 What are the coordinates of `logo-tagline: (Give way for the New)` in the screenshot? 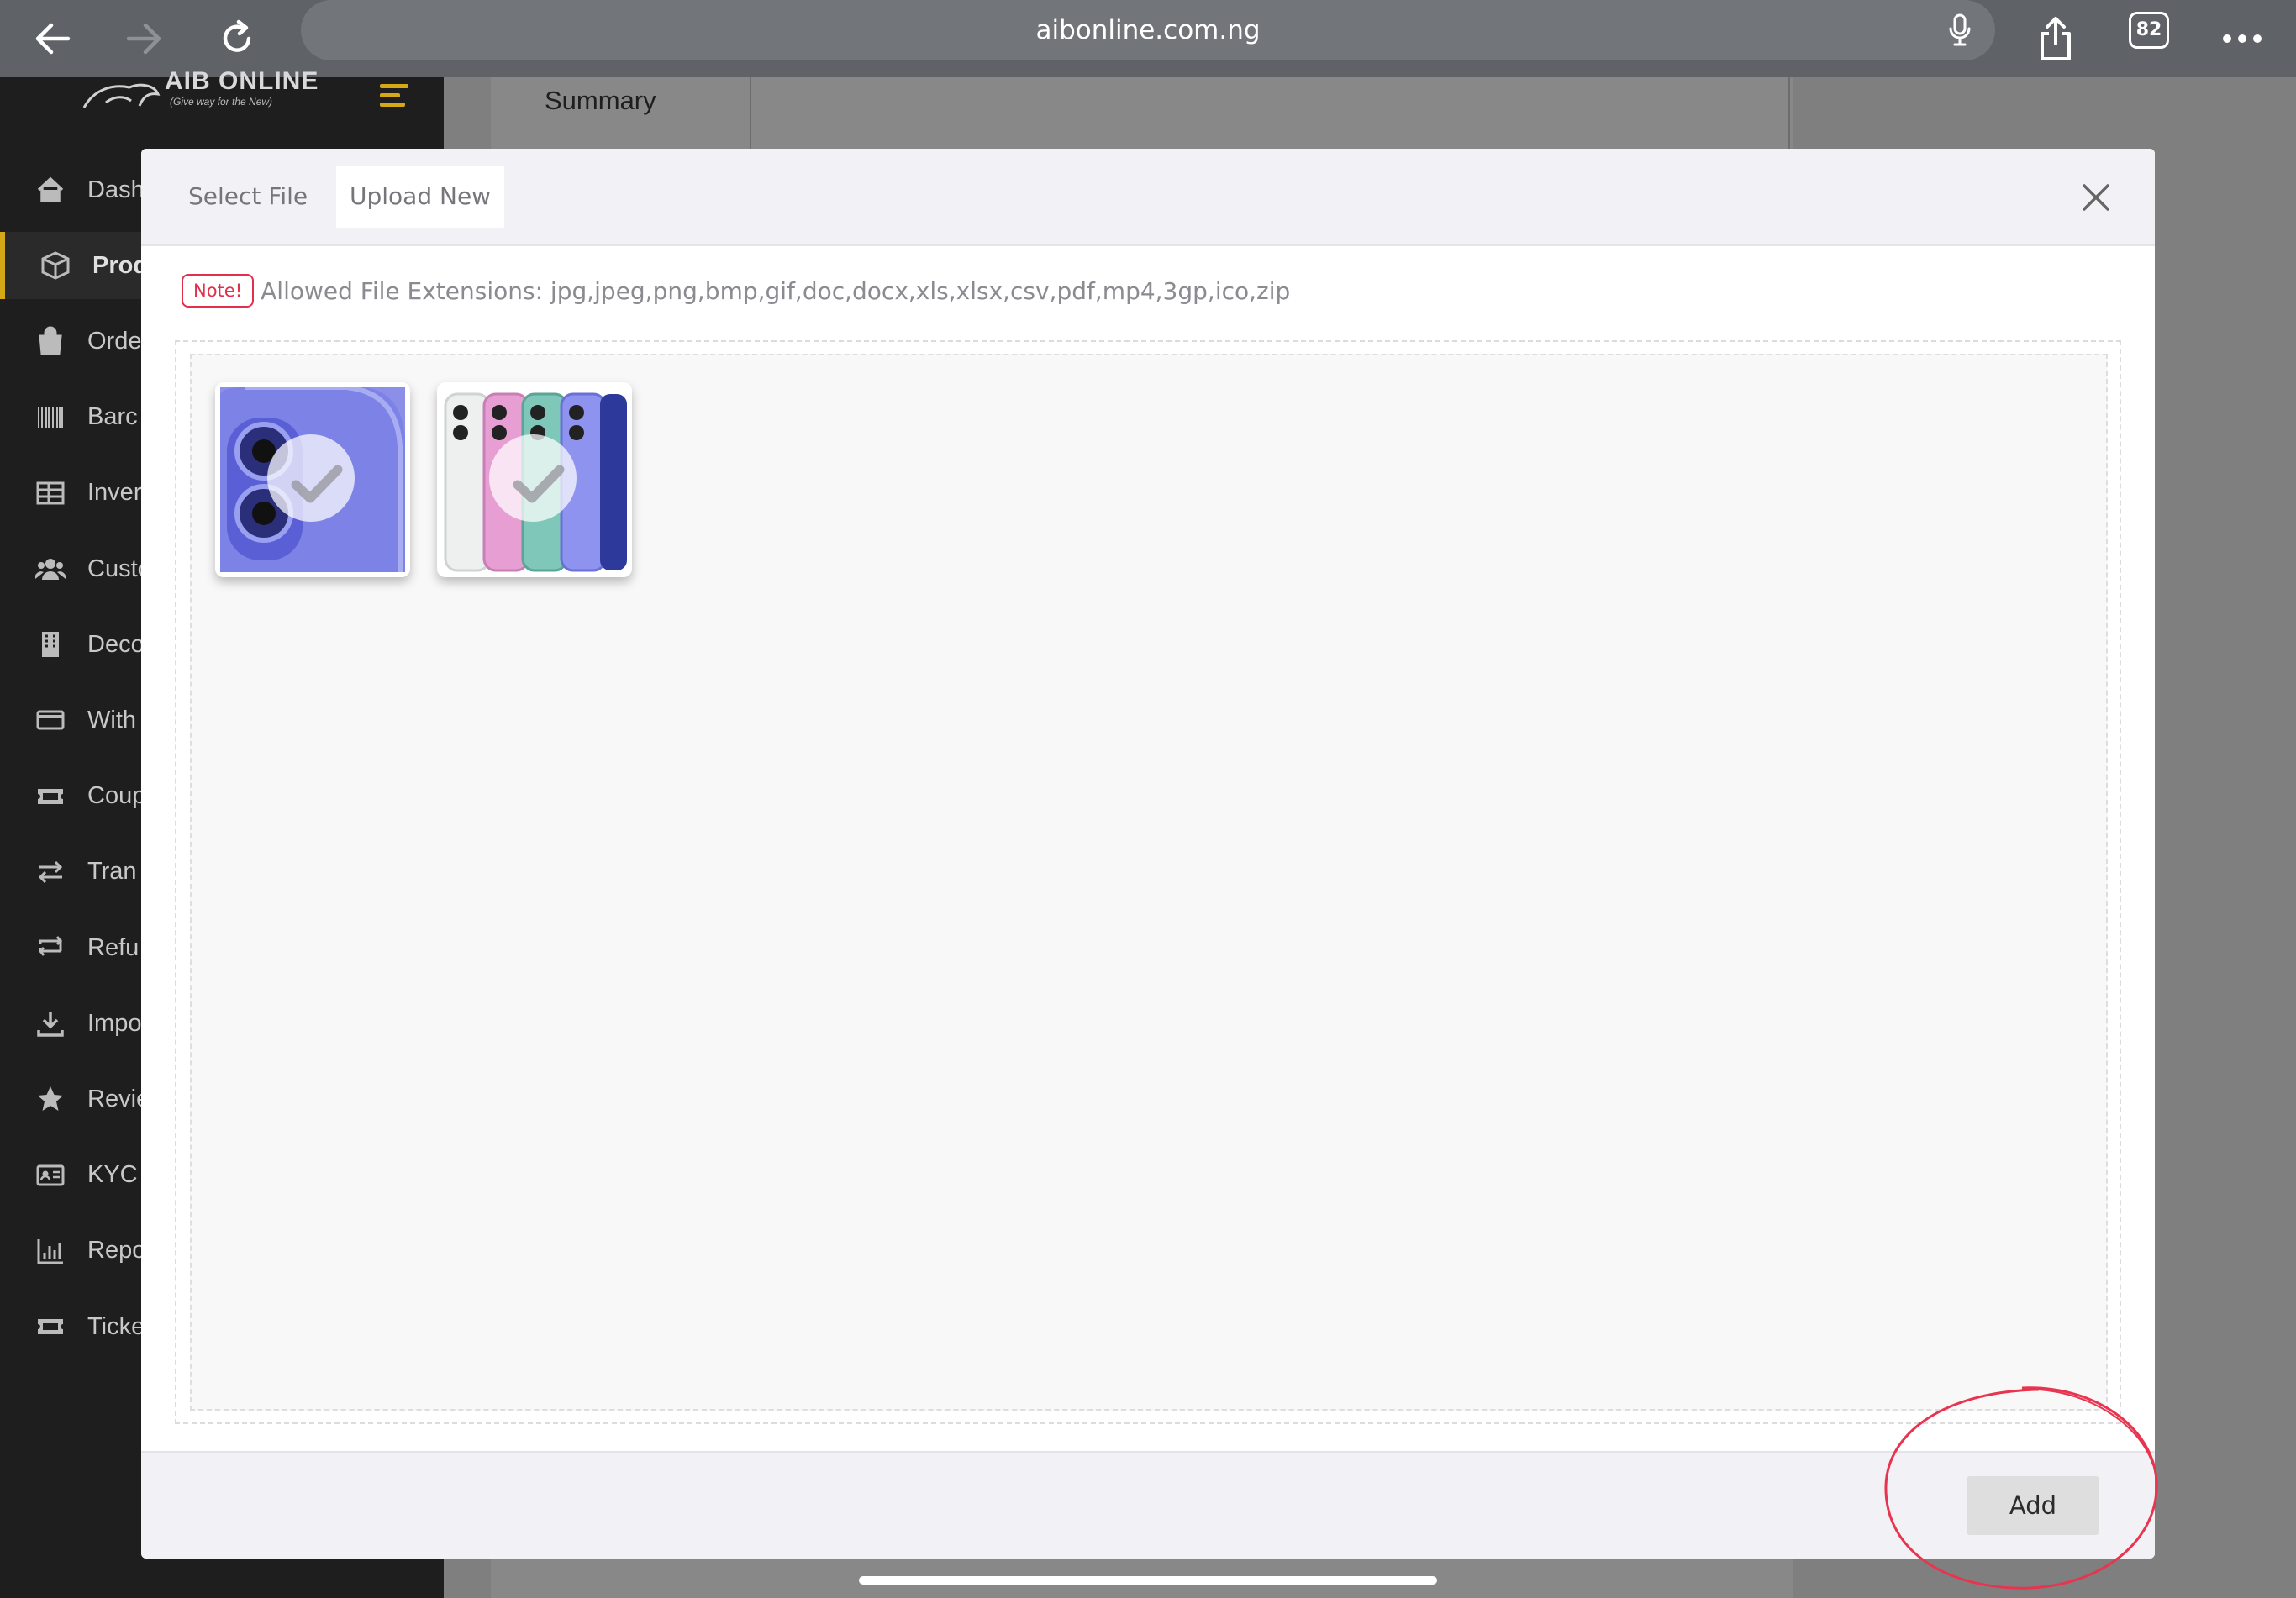 It's located at (222, 102).